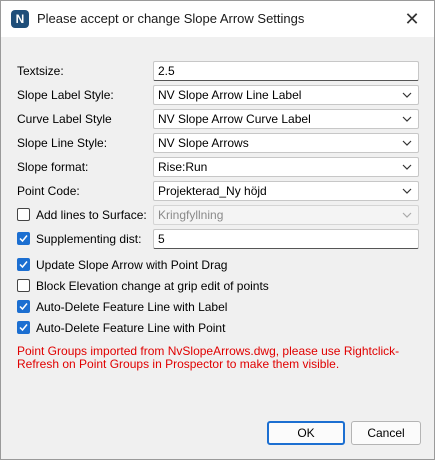 This screenshot has height=460, width=435. I want to click on add-lines-checkbox, so click(23, 214).